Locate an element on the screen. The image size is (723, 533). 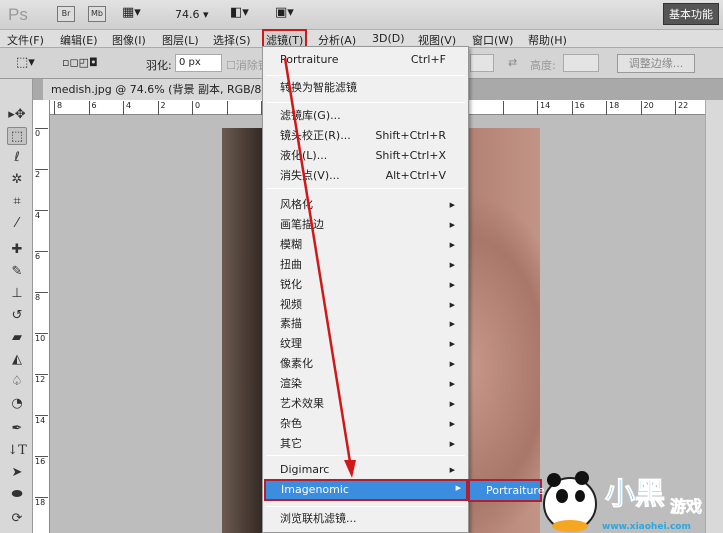
arrow-head is located at coordinates (350, 469).